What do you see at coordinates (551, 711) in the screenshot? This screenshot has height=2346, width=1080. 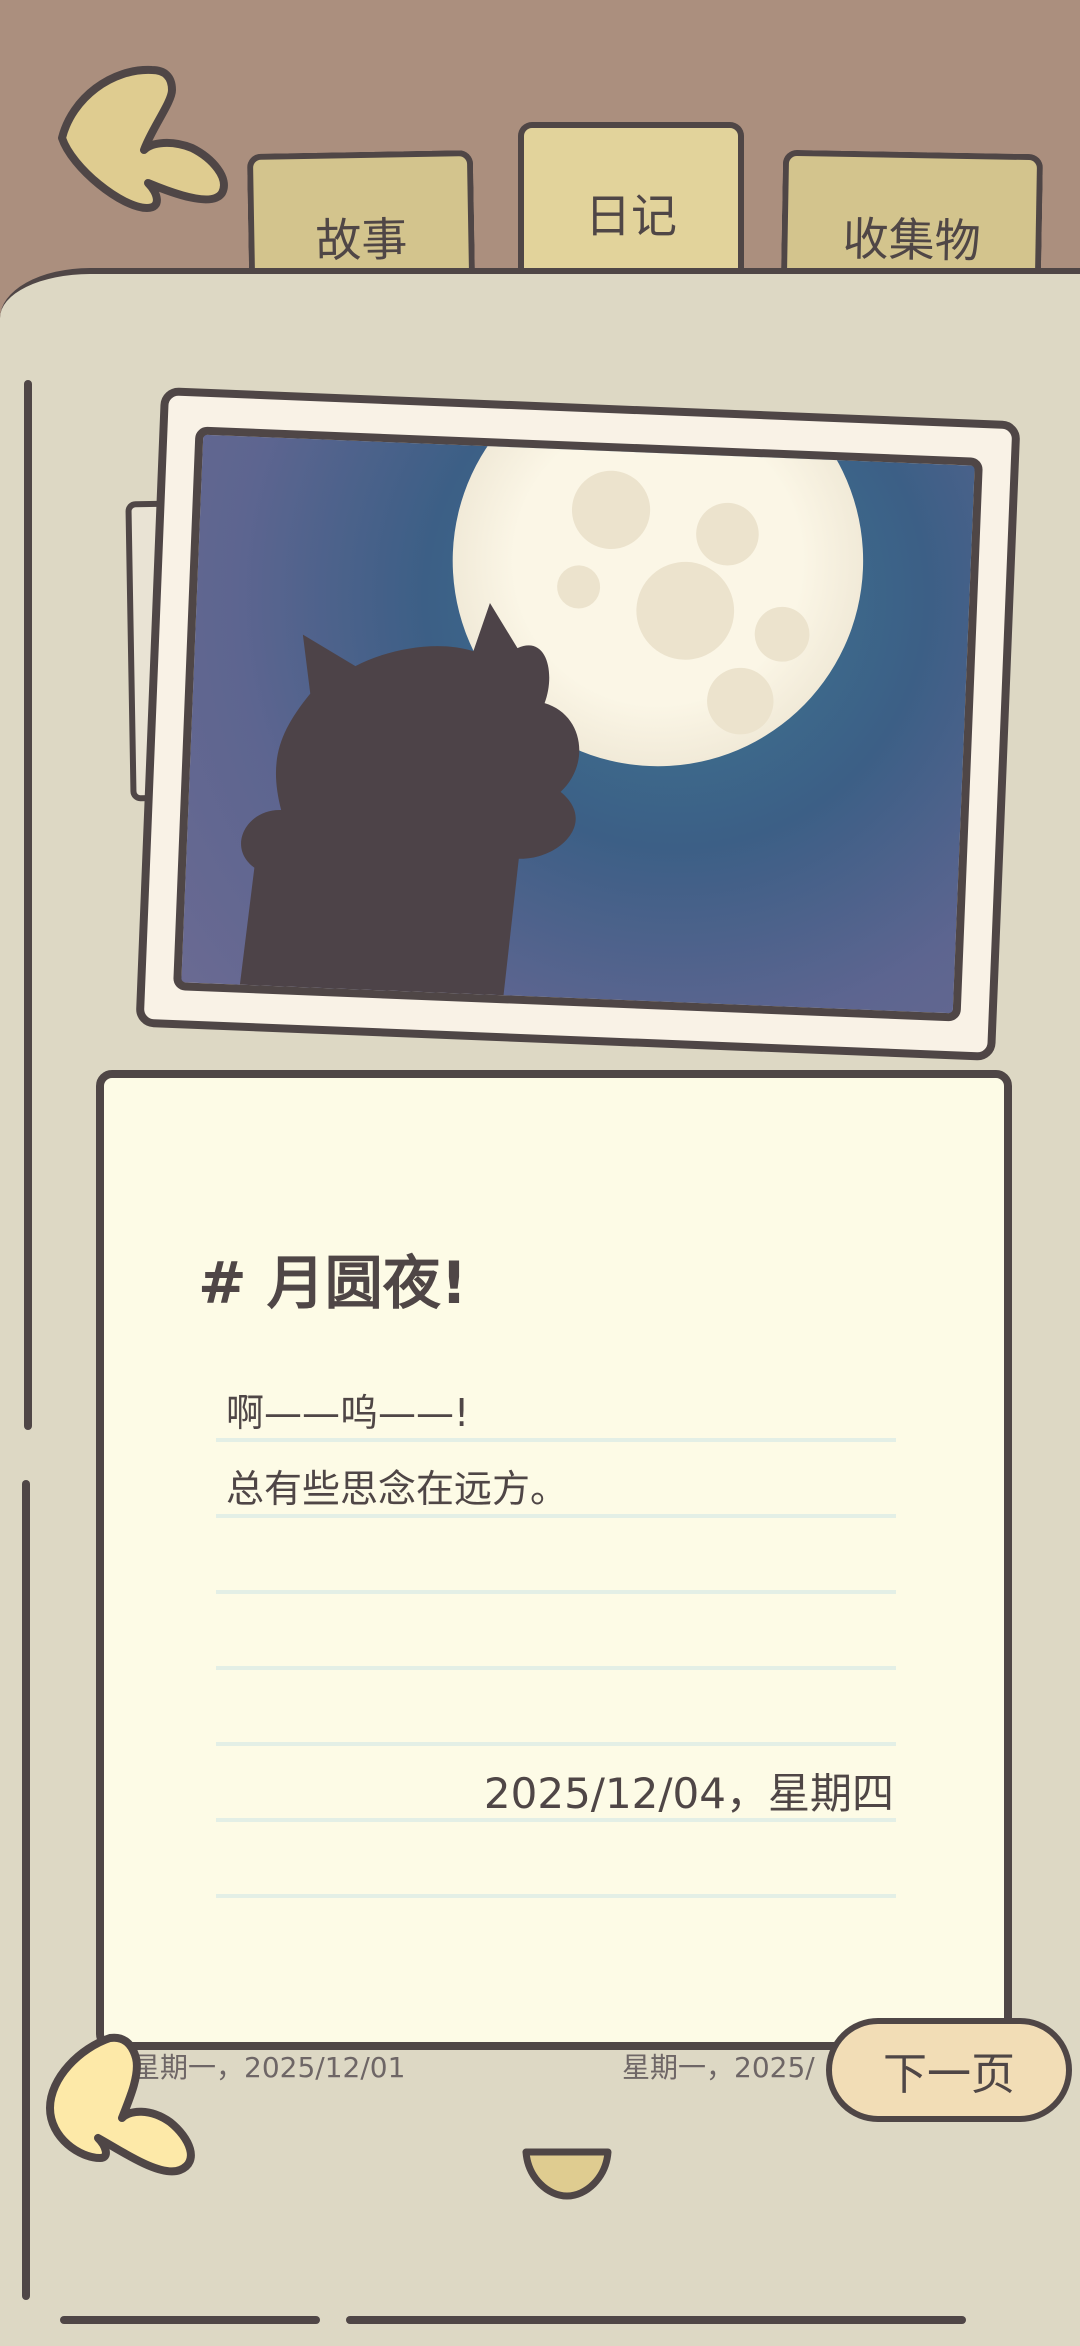 I see `moon-night-illustration` at bounding box center [551, 711].